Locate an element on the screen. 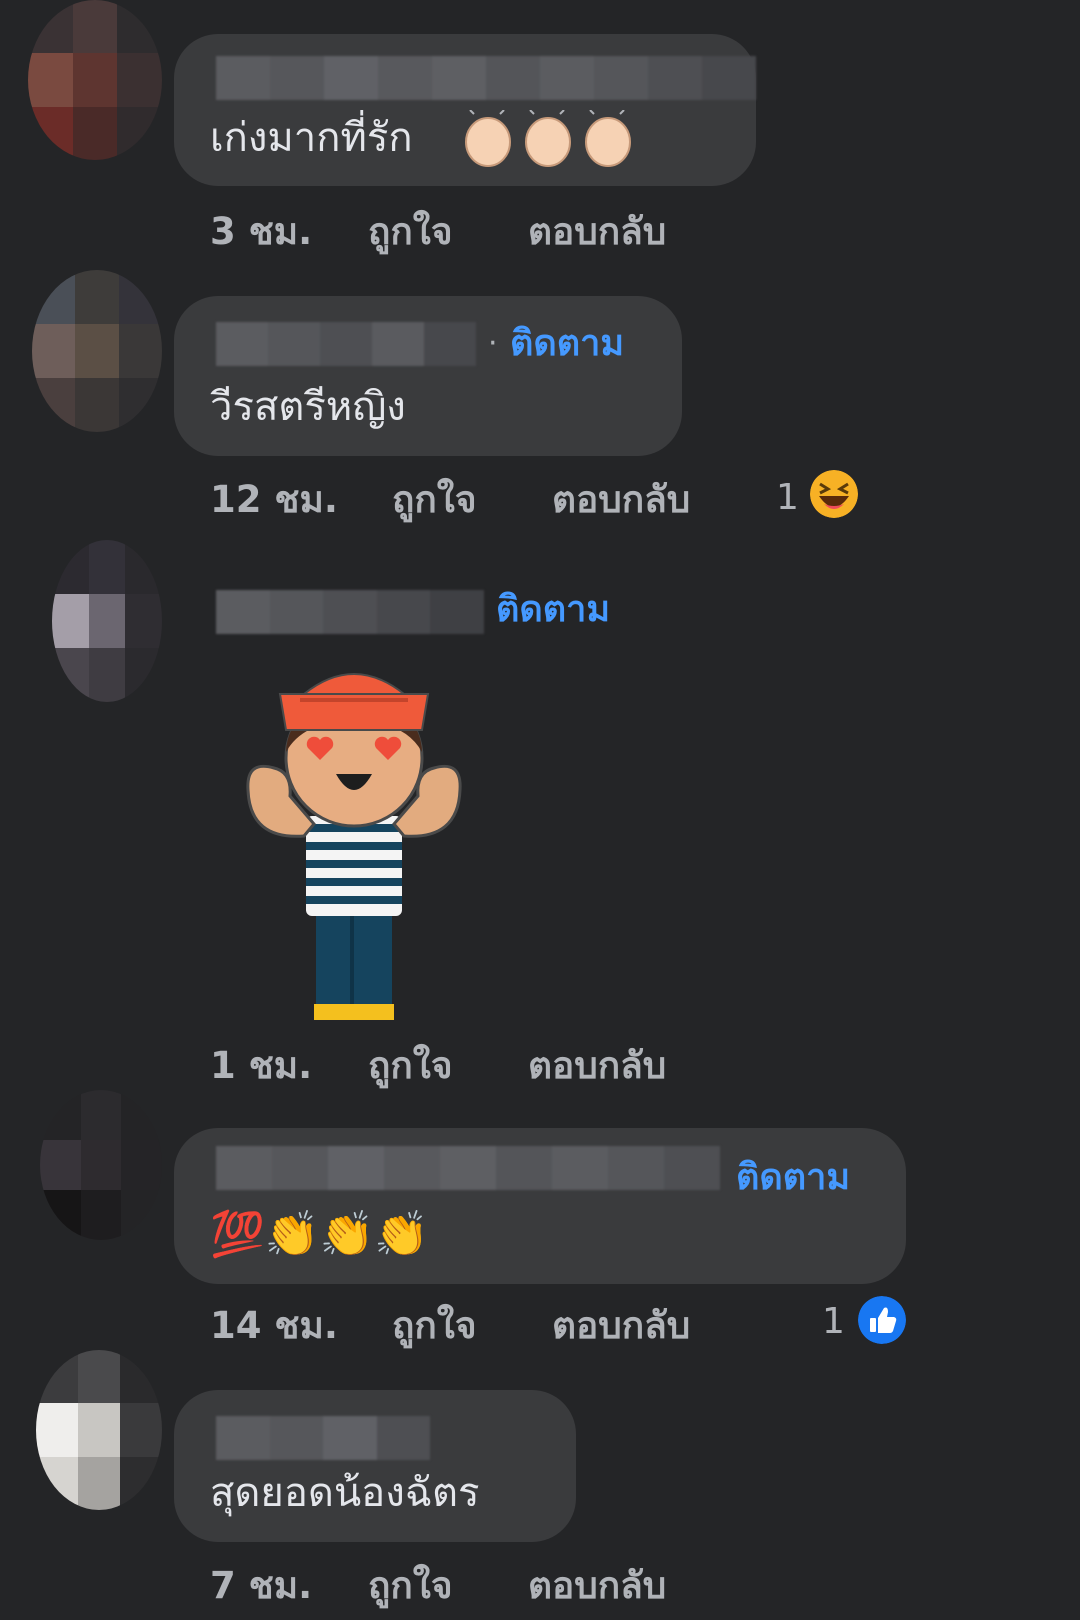 Image resolution: width=1080 pixels, height=1620 pixels. comment-text: เก่งมากที่รัก is located at coordinates (311, 138).